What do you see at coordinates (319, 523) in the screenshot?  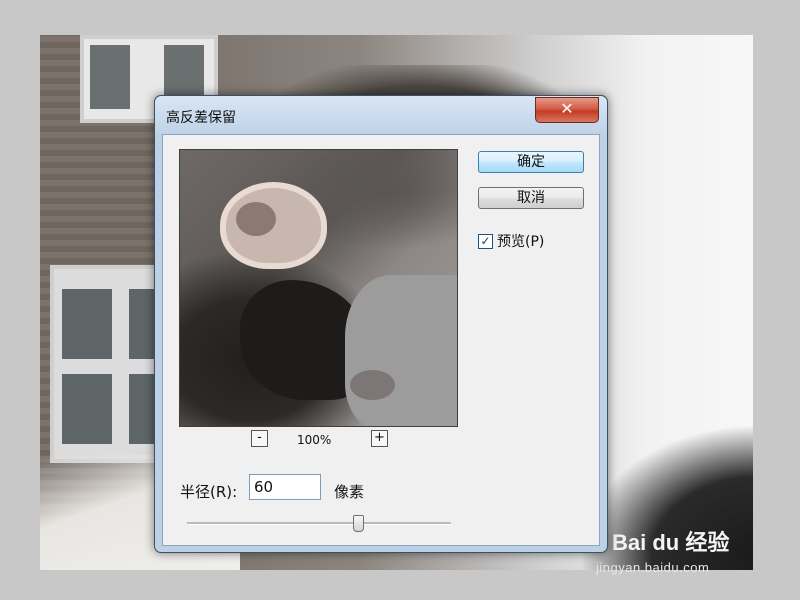 I see `radius-slider-track` at bounding box center [319, 523].